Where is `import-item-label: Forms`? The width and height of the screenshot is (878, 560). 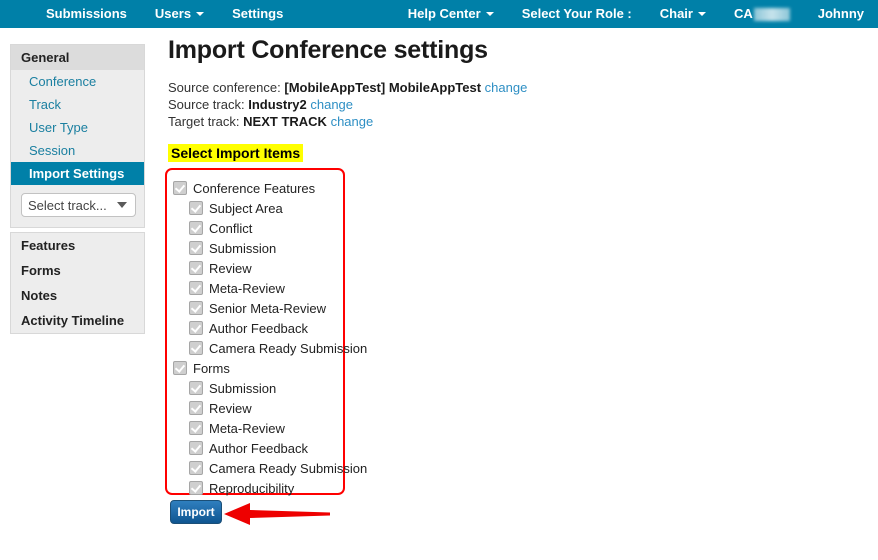 import-item-label: Forms is located at coordinates (211, 368).